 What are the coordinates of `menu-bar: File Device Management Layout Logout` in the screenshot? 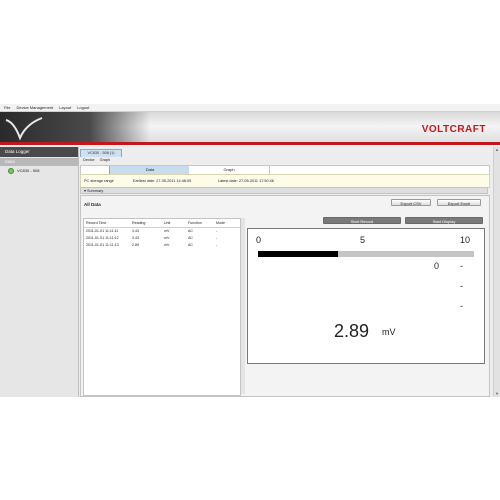 It's located at (250, 108).